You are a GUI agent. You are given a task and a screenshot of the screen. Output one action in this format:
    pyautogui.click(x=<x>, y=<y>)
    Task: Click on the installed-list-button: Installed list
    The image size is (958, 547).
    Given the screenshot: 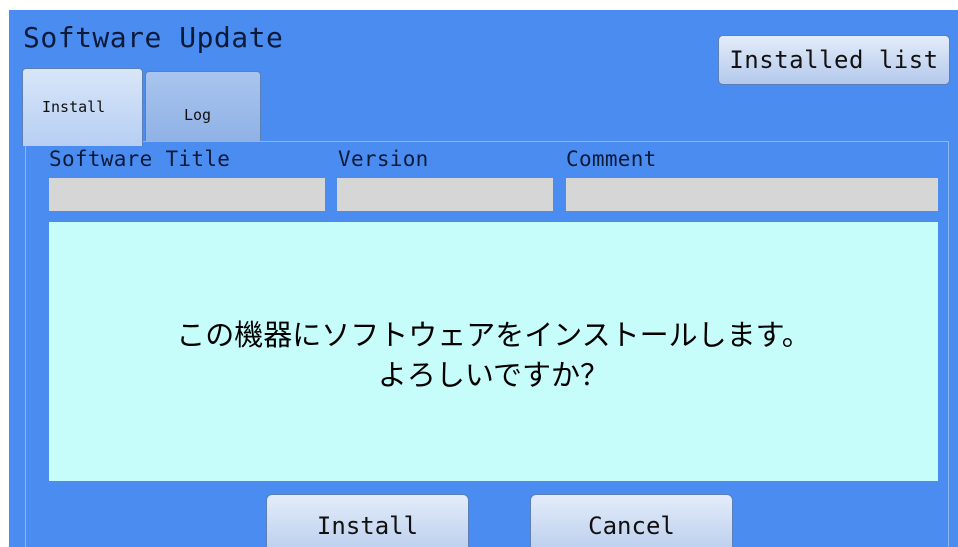 What is the action you would take?
    pyautogui.click(x=834, y=60)
    